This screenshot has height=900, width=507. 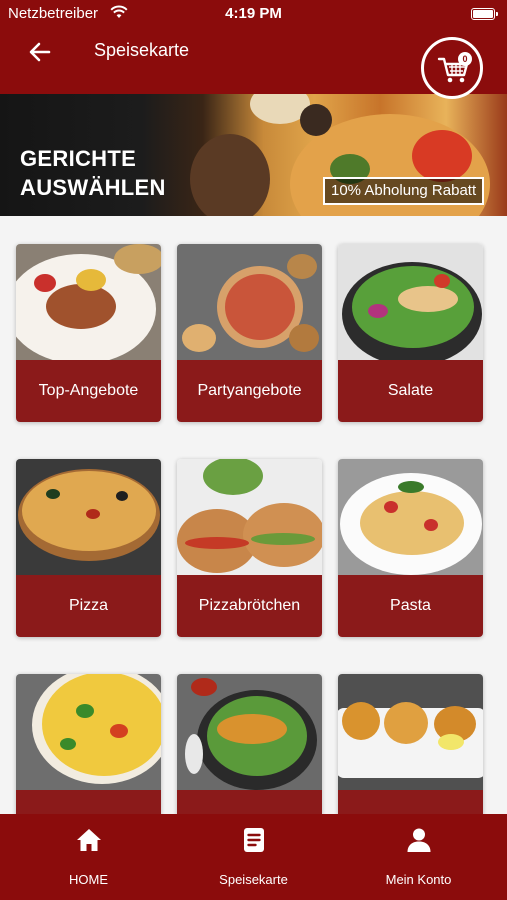 I want to click on nav-label-menu: Speisekarte, so click(x=253, y=879).